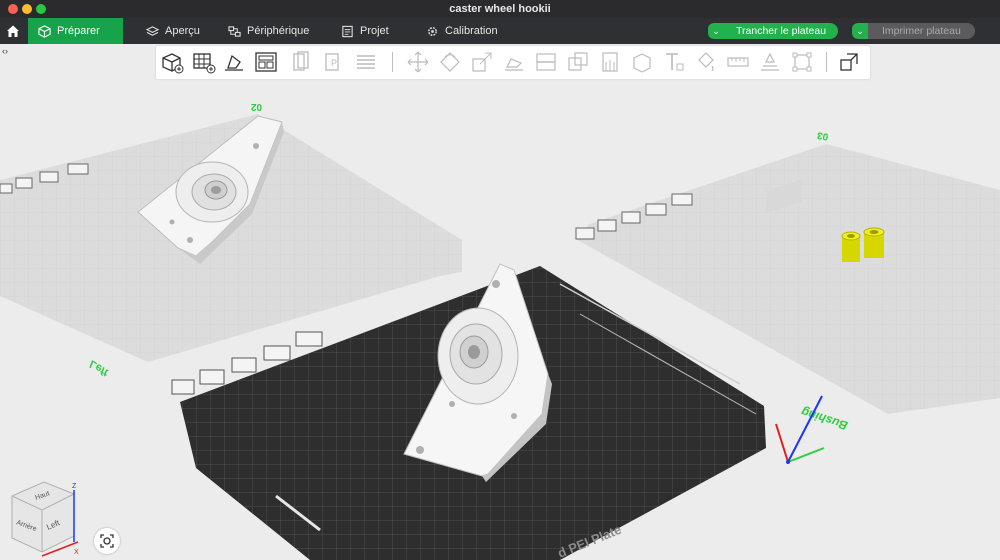  I want to click on device-icon, so click(234, 31).